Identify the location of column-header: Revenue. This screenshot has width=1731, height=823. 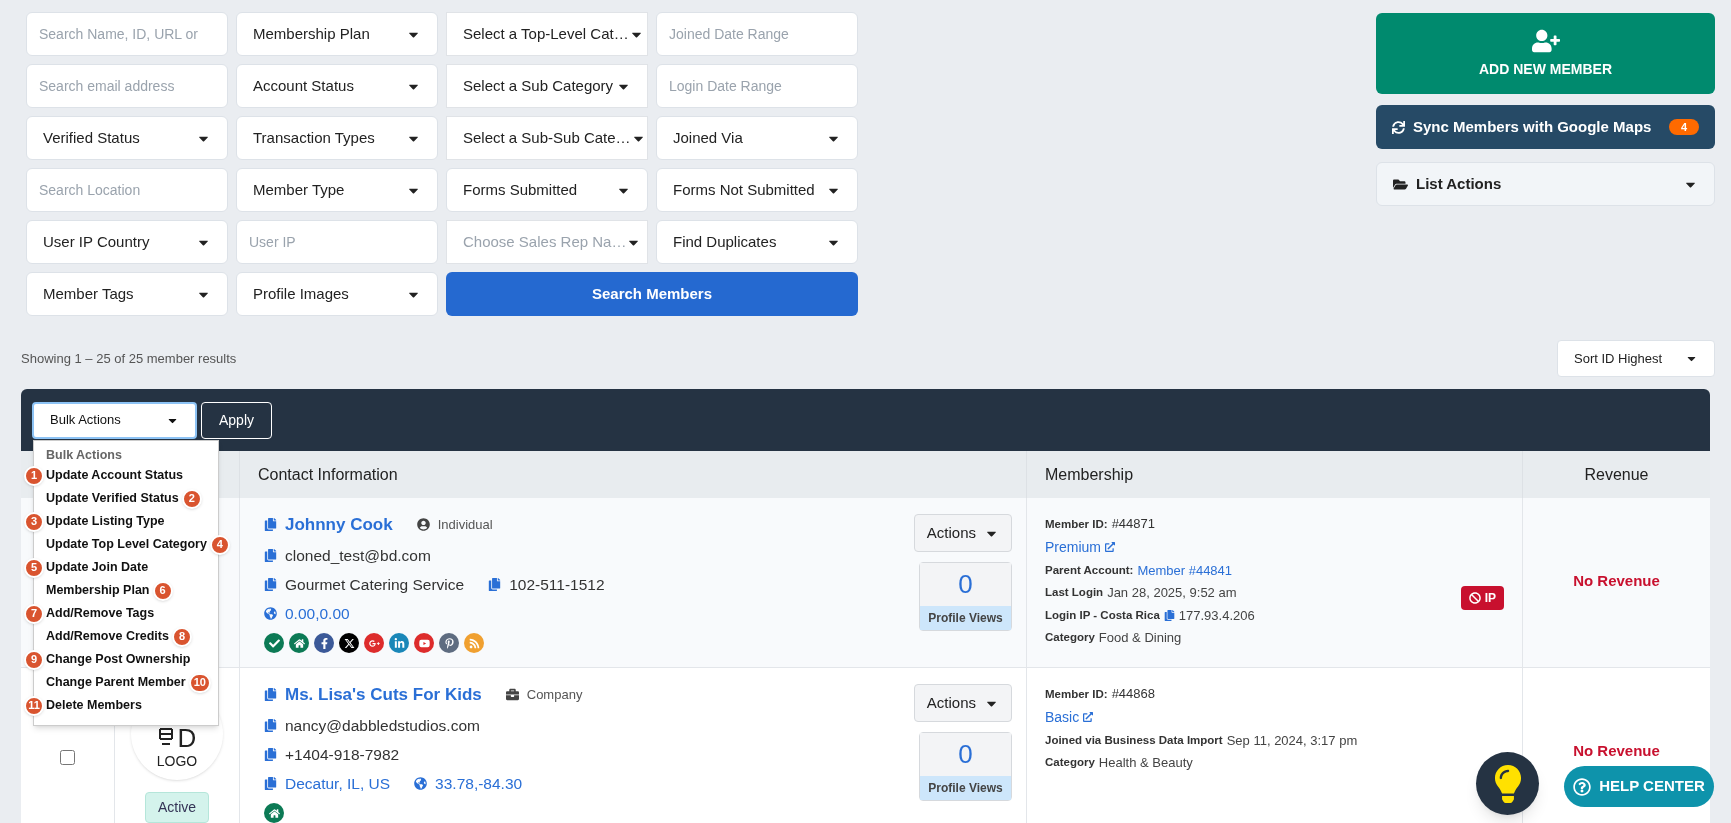
(1616, 474).